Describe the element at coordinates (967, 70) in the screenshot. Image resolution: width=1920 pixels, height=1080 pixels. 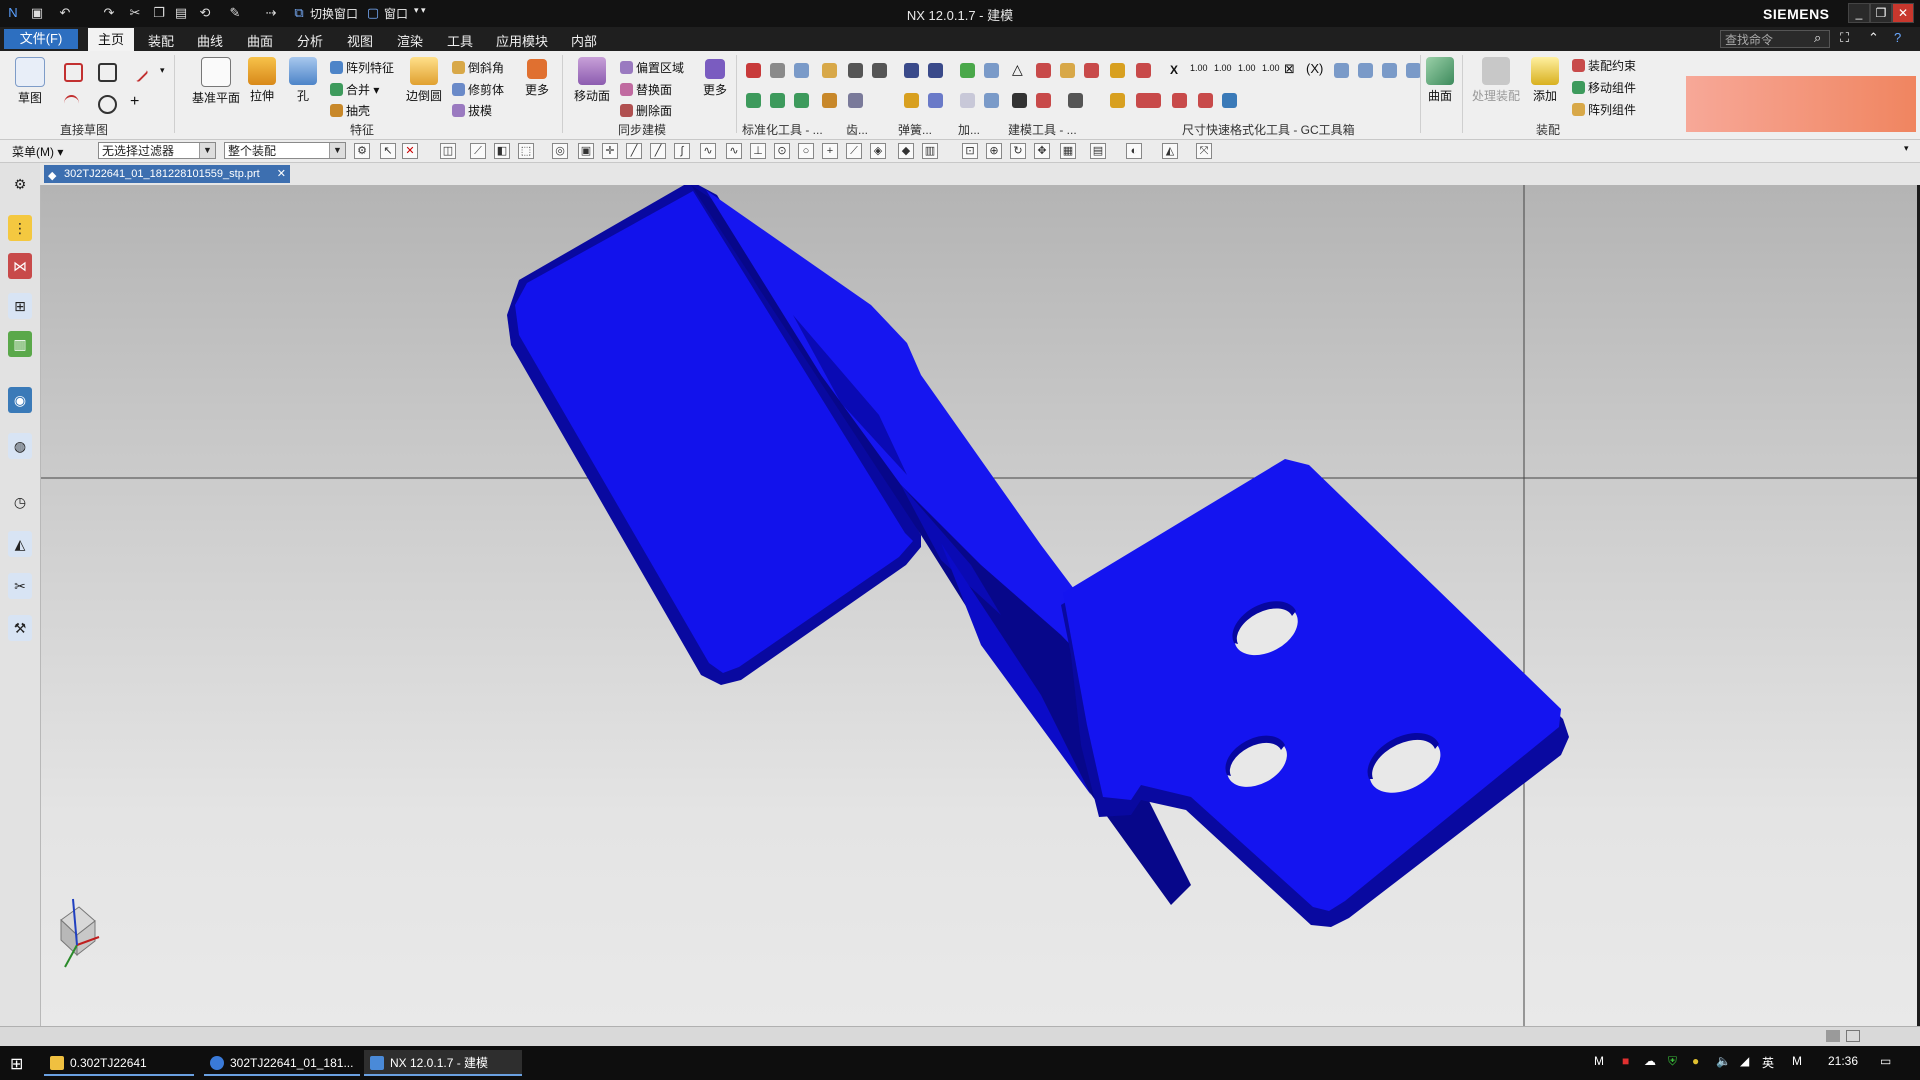
I see `add-check-icon` at that location.